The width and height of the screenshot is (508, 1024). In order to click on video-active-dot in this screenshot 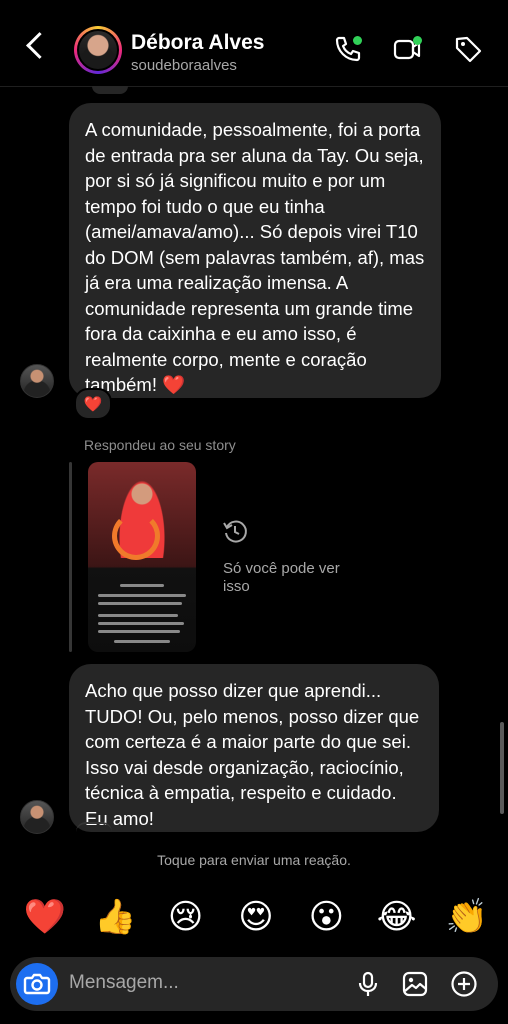, I will do `click(417, 40)`.